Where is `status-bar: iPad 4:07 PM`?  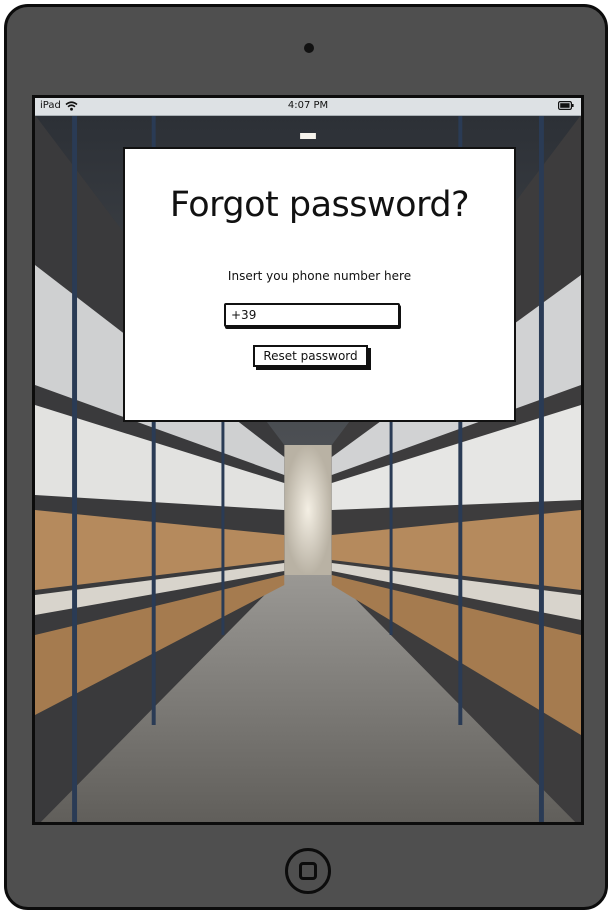
status-bar: iPad 4:07 PM is located at coordinates (308, 107).